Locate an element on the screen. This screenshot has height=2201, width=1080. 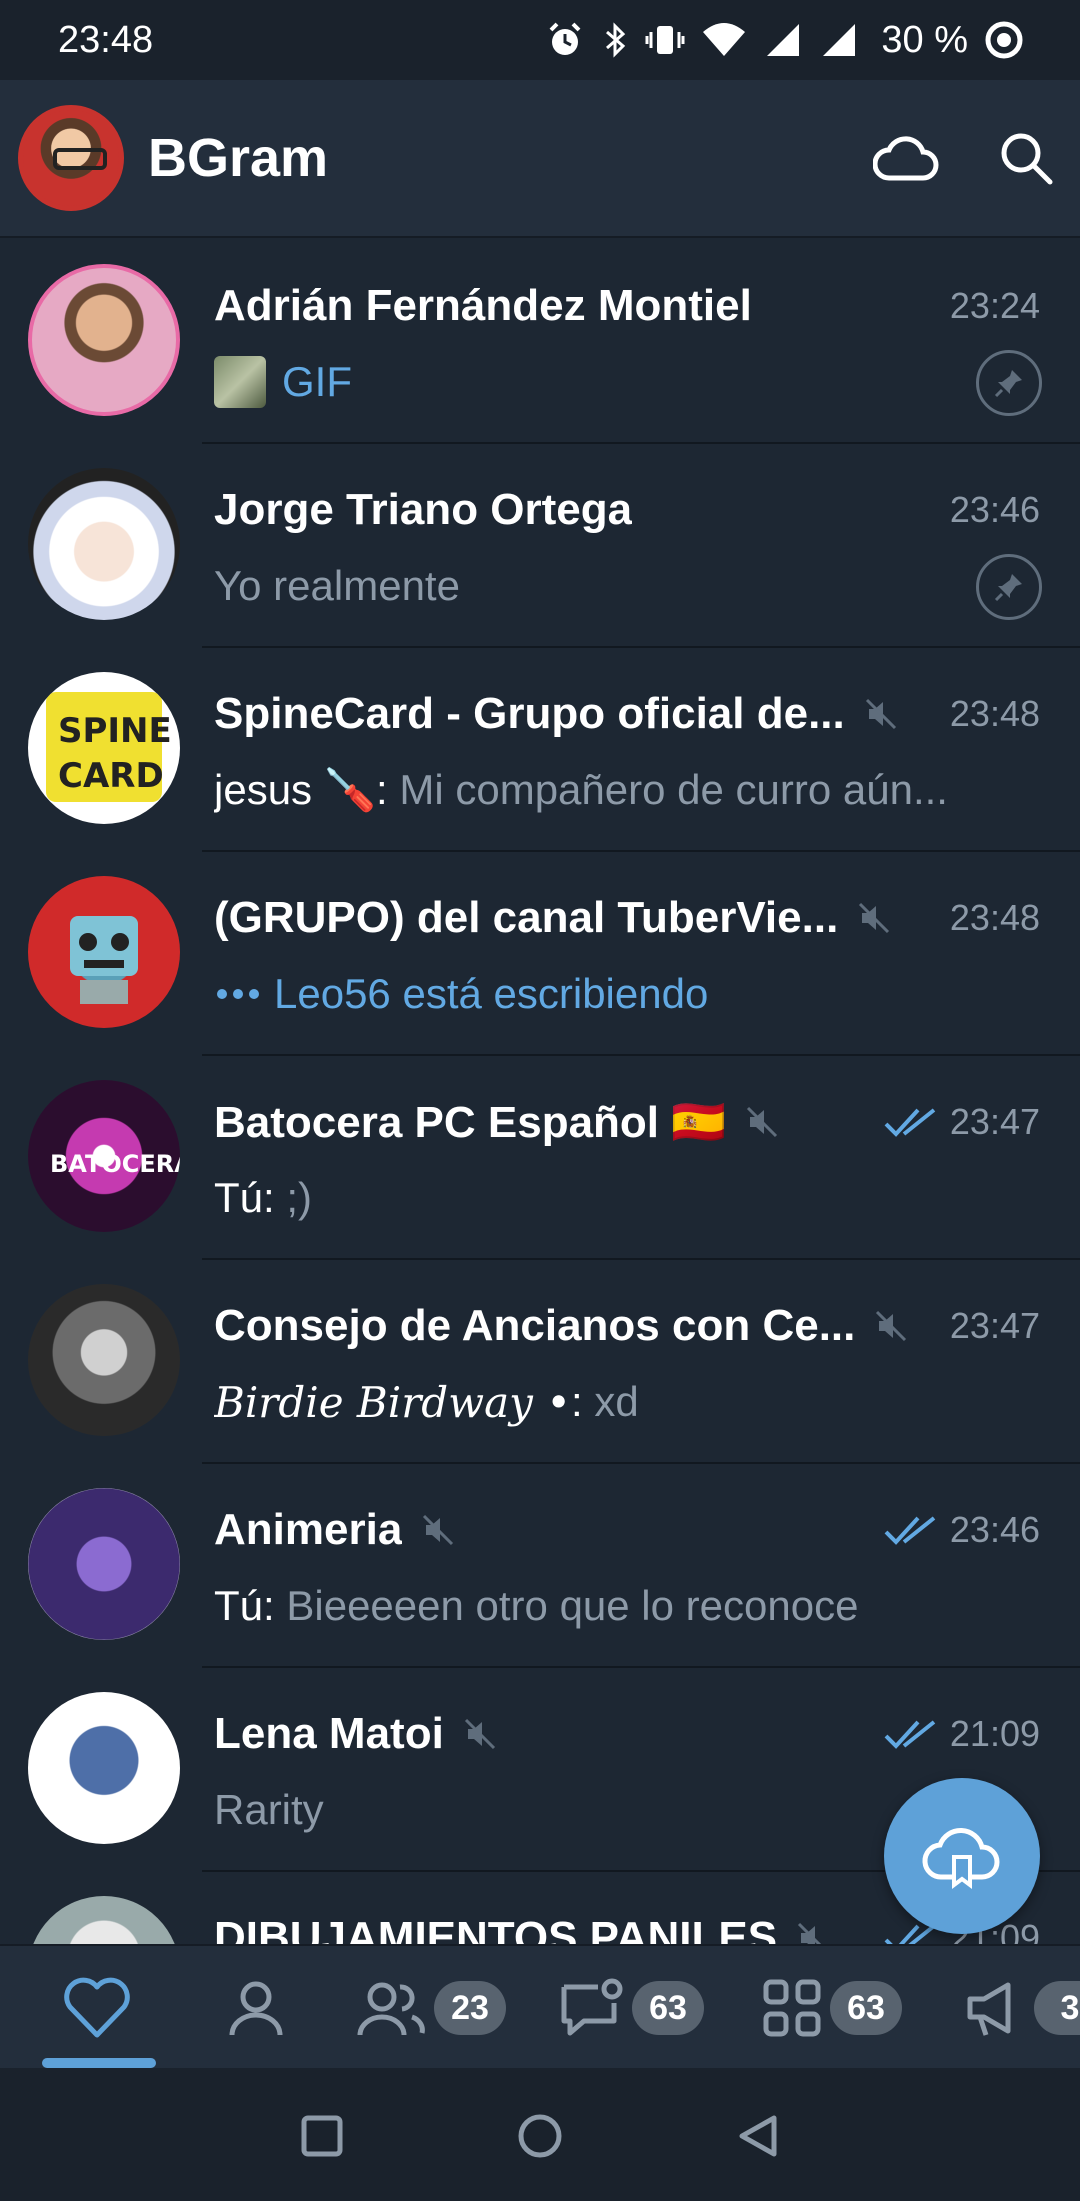
home-button is located at coordinates (540, 2136).